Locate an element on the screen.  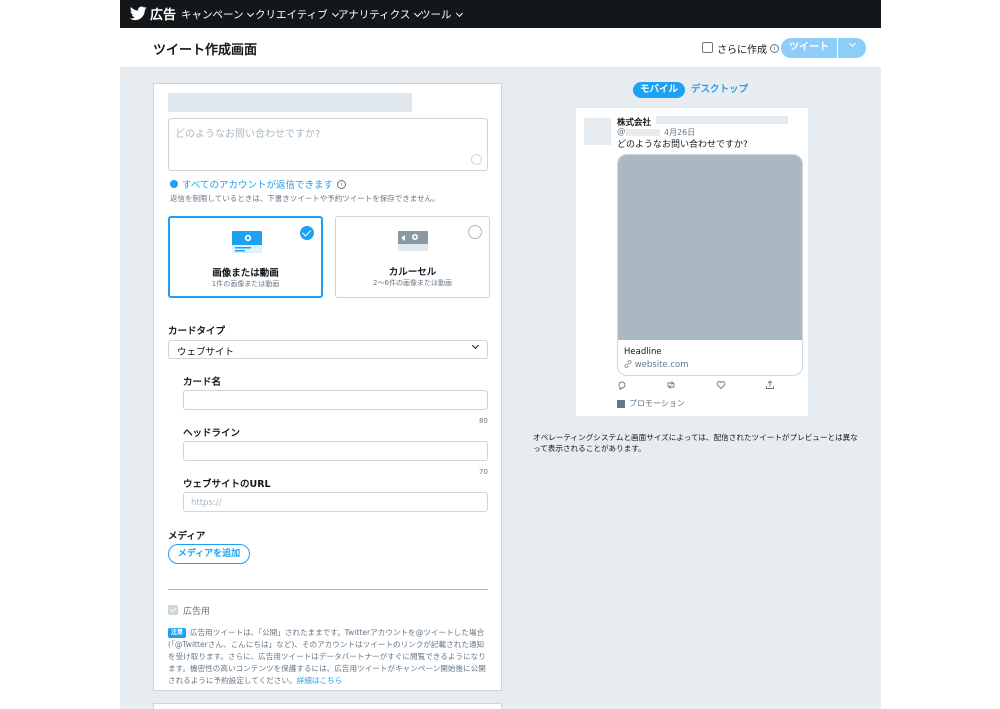
note-badge: 注意 is located at coordinates (177, 633).